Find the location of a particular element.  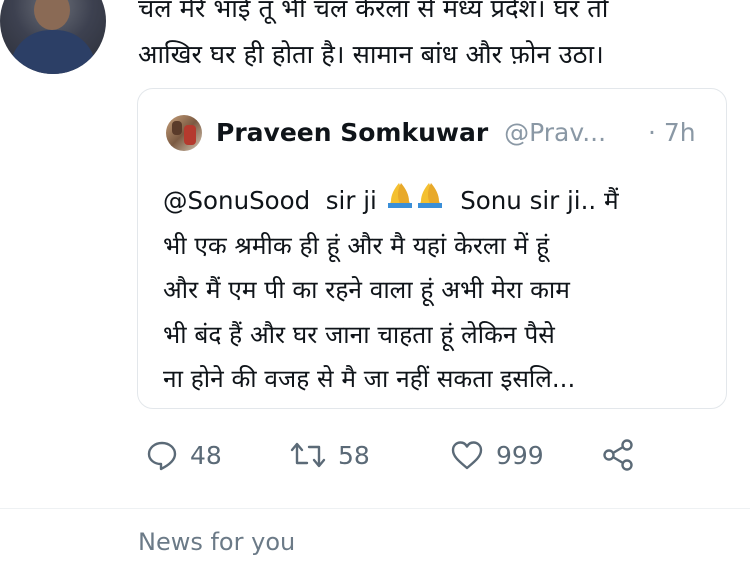

tweet-actions: 48 58 999 is located at coordinates (438, 455).